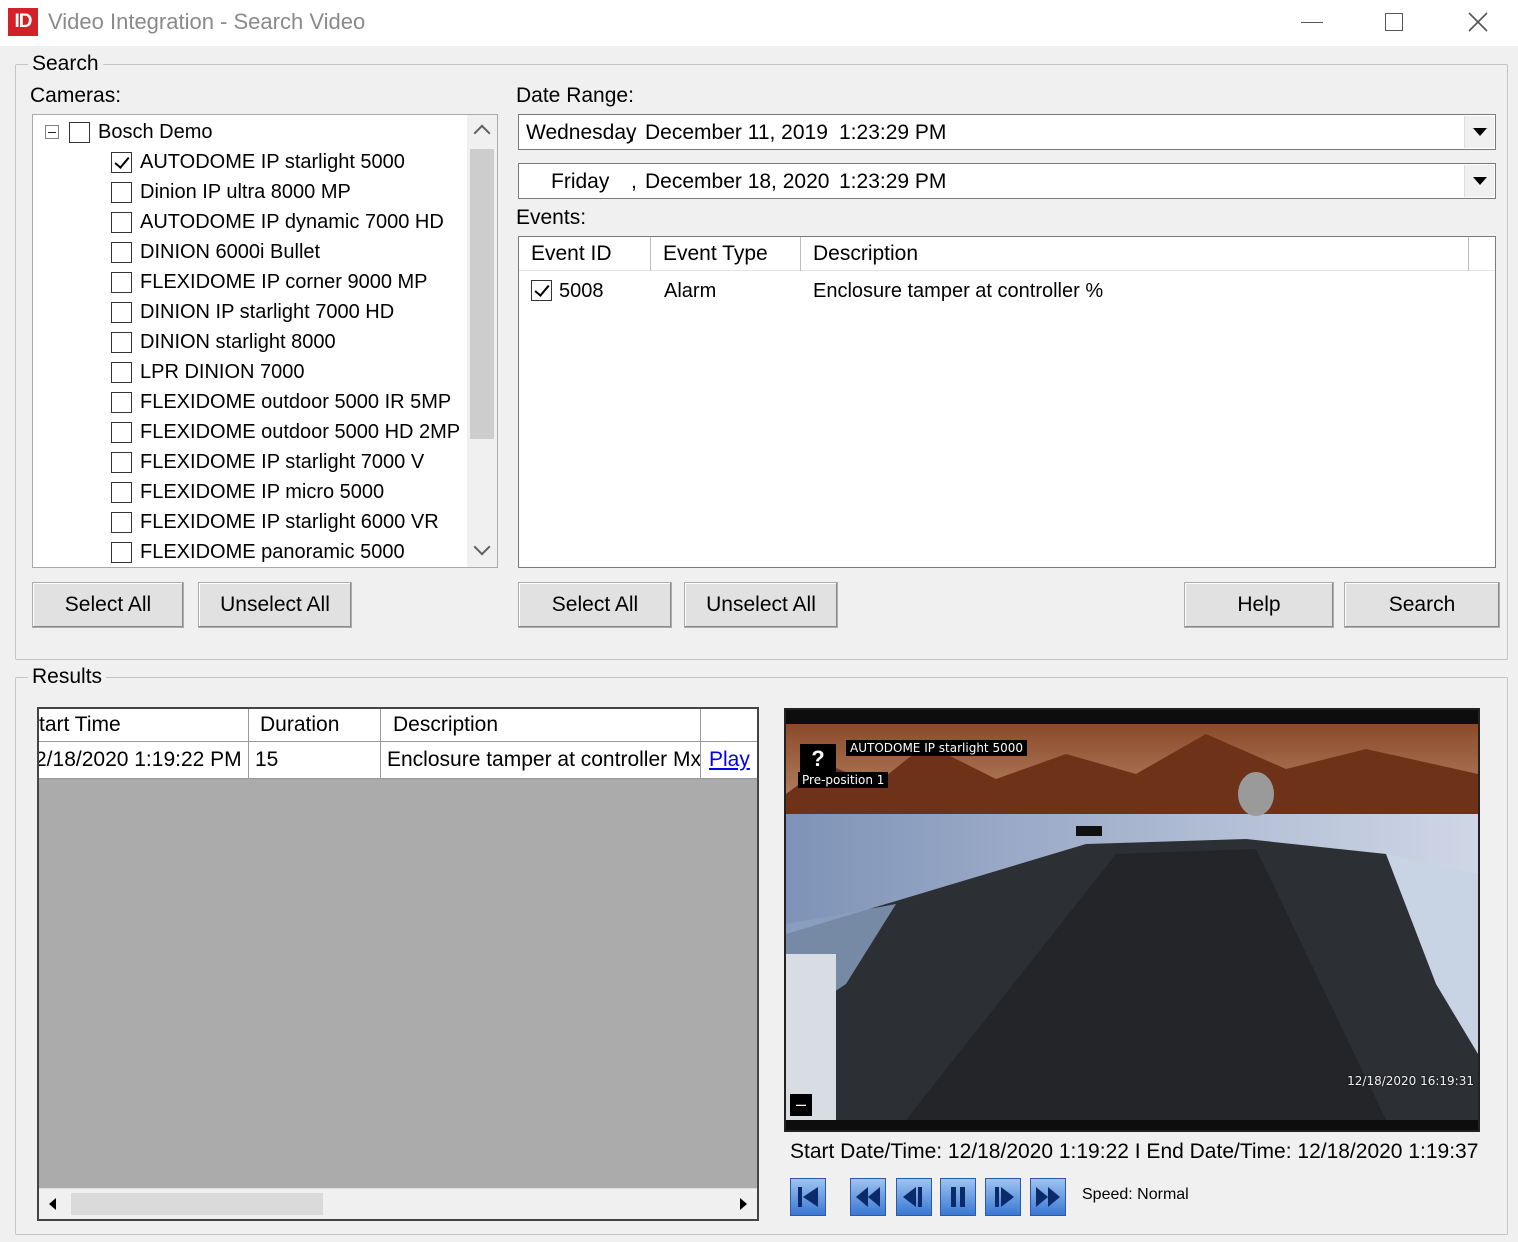 The width and height of the screenshot is (1518, 1242). Describe the element at coordinates (275, 522) in the screenshot. I see `camera-item: FLEXIDOME IP starlight 6000 VR` at that location.